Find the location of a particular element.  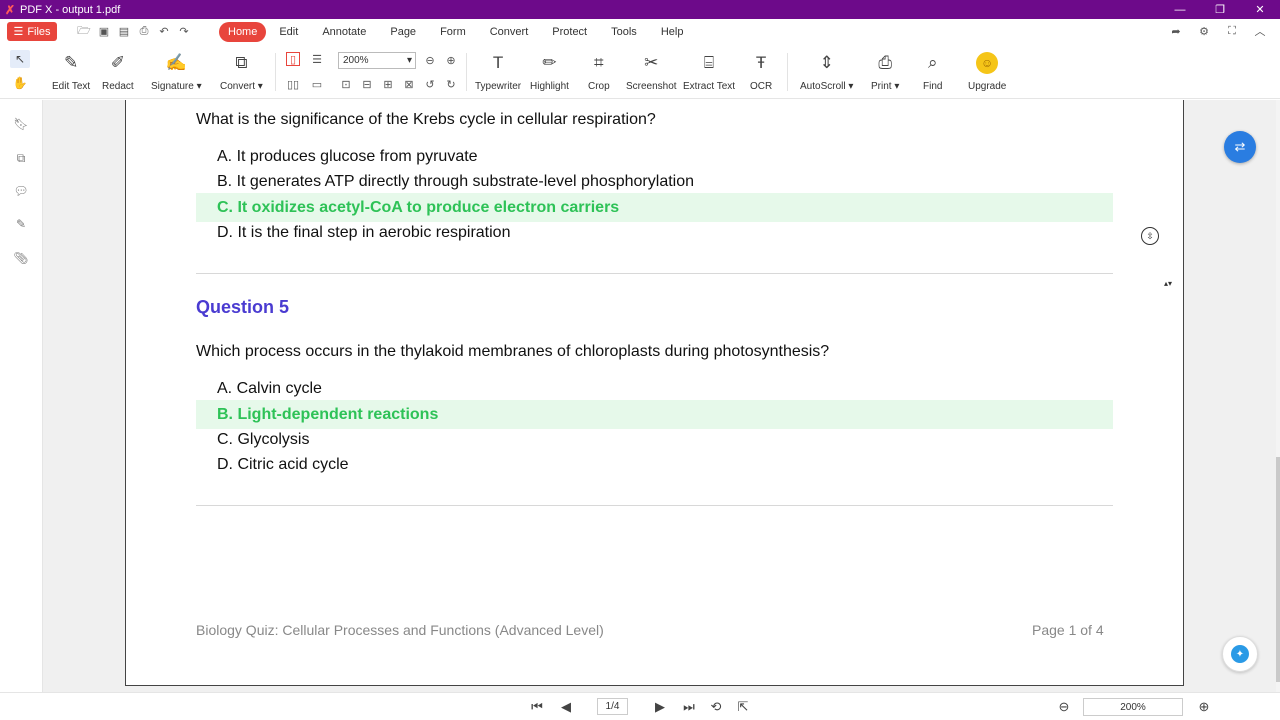

files-button: ☰ Files is located at coordinates (32, 31).